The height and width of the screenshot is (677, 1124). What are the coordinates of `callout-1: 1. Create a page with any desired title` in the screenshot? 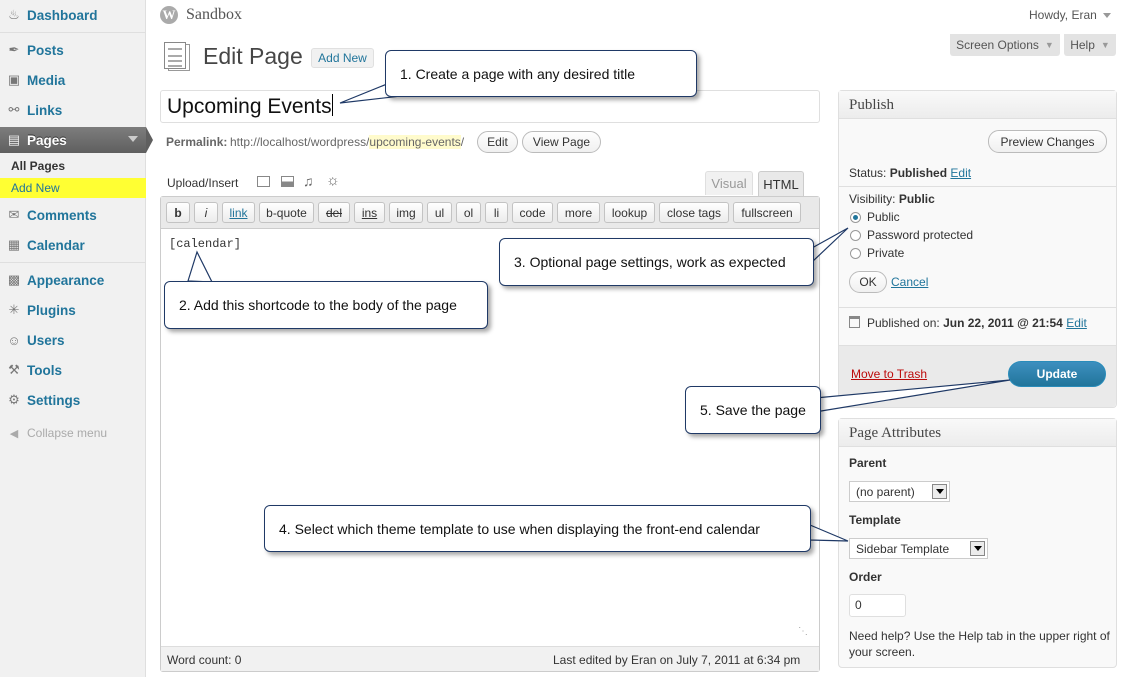 It's located at (541, 73).